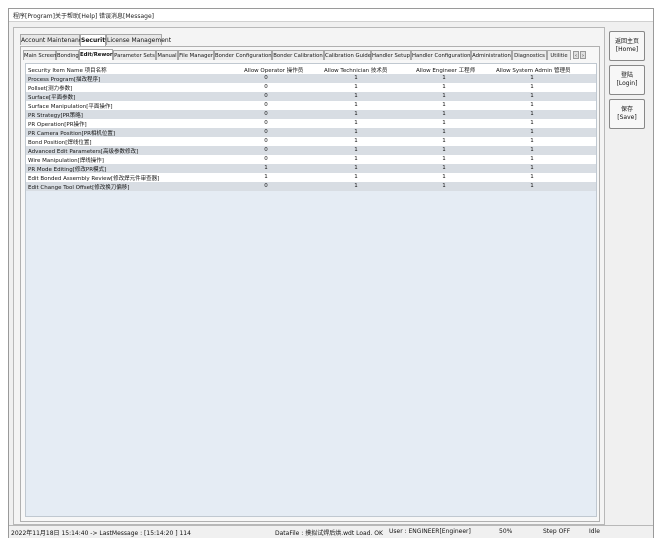 This screenshot has height=546, width=660. I want to click on table-row: PR Mode Editing[修改PR模式] 1 1 1 1, so click(311, 168).